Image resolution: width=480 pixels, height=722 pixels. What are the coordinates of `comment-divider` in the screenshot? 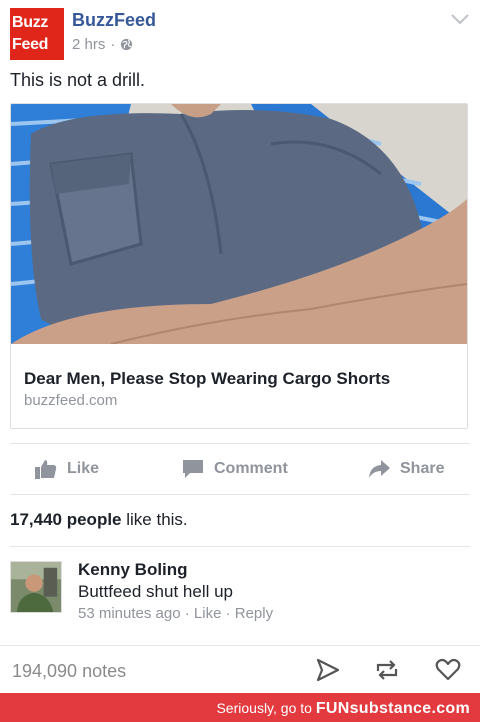 It's located at (240, 546).